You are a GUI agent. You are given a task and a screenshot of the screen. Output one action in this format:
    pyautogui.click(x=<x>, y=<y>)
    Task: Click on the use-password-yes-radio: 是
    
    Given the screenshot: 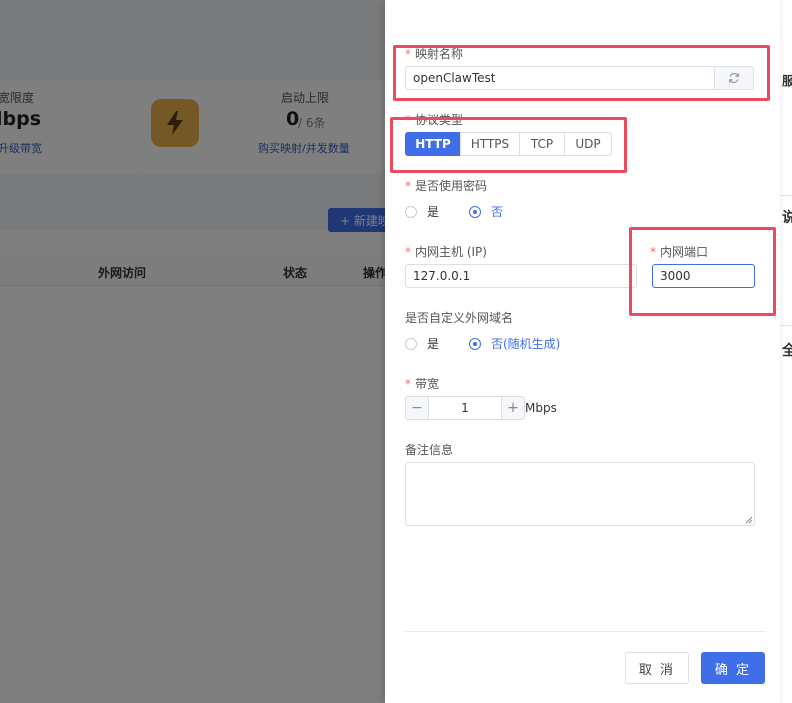 What is the action you would take?
    pyautogui.click(x=422, y=211)
    